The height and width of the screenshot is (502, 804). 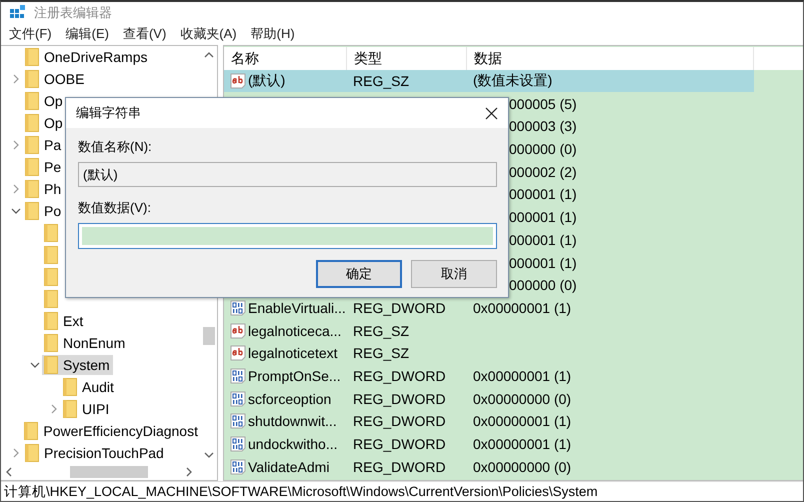 I want to click on menu-item: 收藏夹(A), so click(x=208, y=34).